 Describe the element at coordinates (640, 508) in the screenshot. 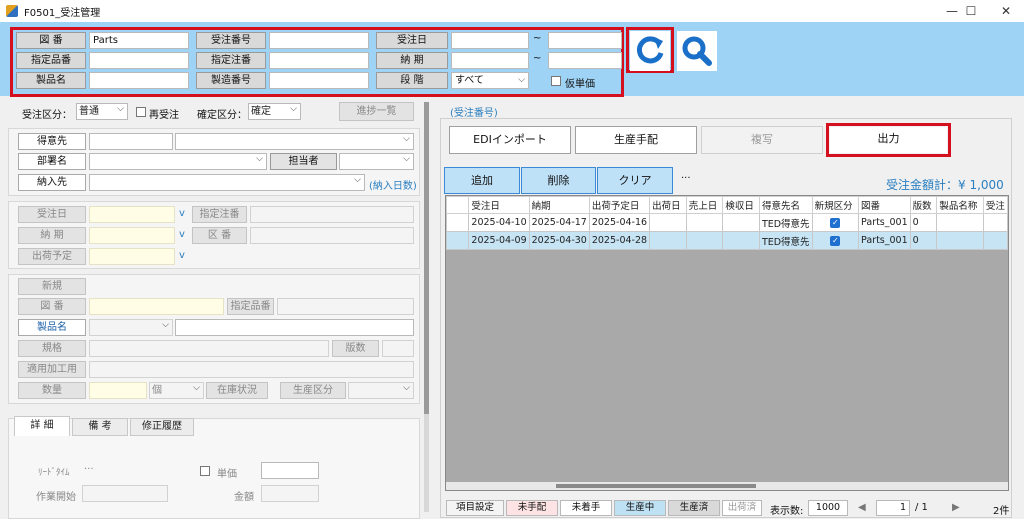

I see `status-seisanchu: 生産中` at that location.